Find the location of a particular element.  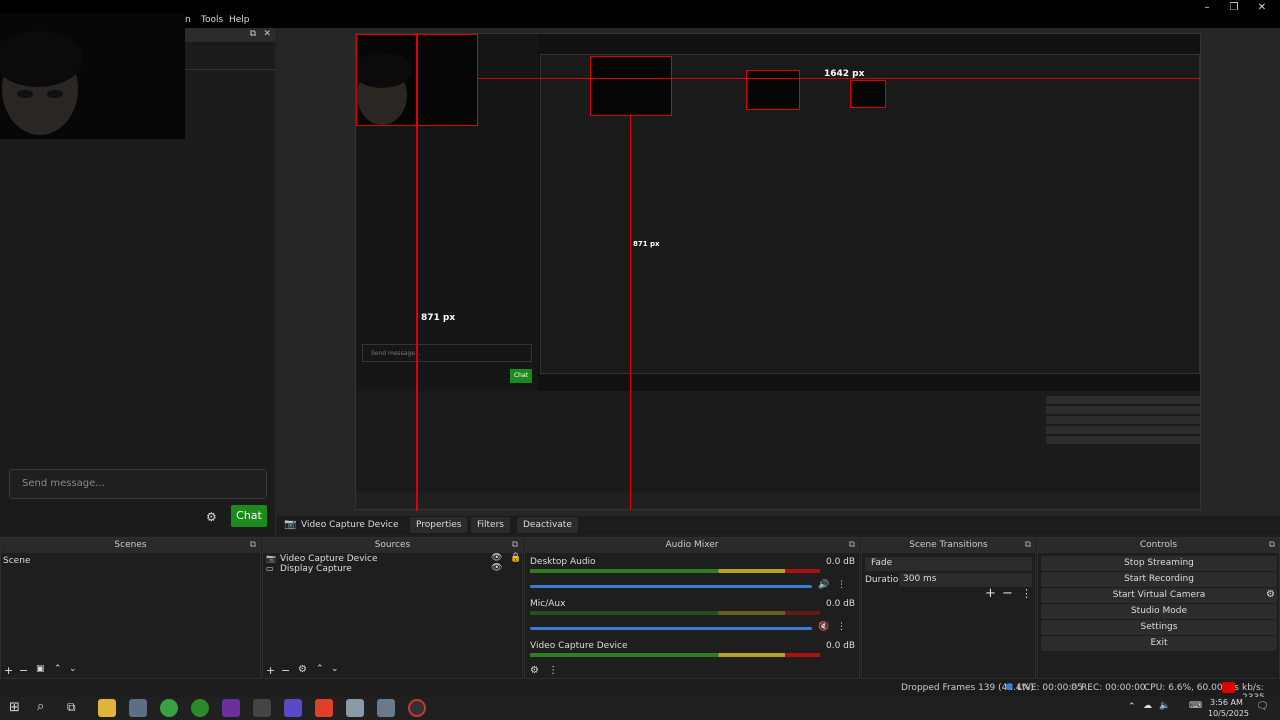

webcam-face-image is located at coordinates (92, 76).